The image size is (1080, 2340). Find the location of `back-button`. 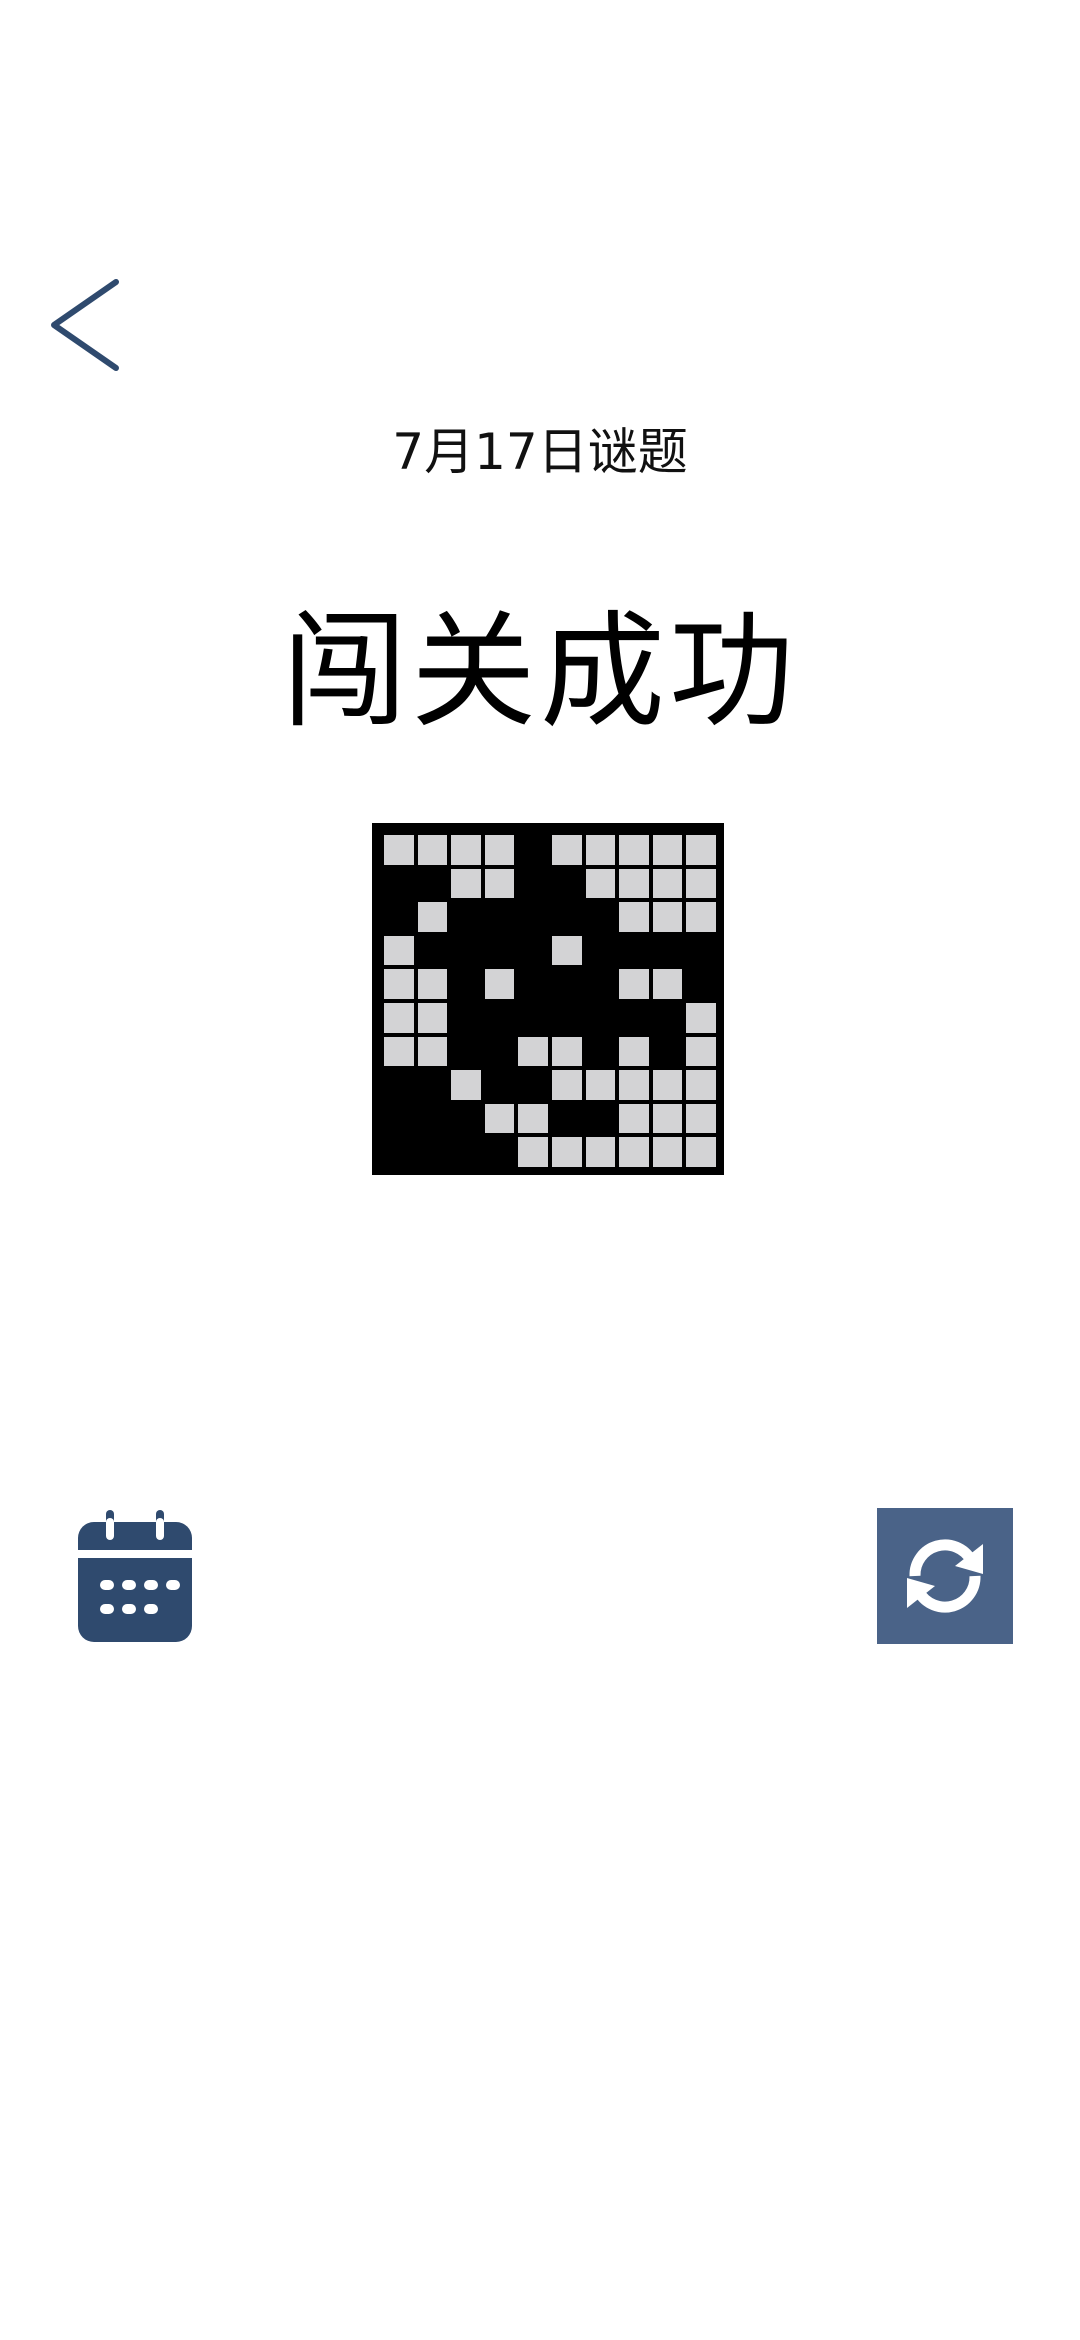

back-button is located at coordinates (85, 325).